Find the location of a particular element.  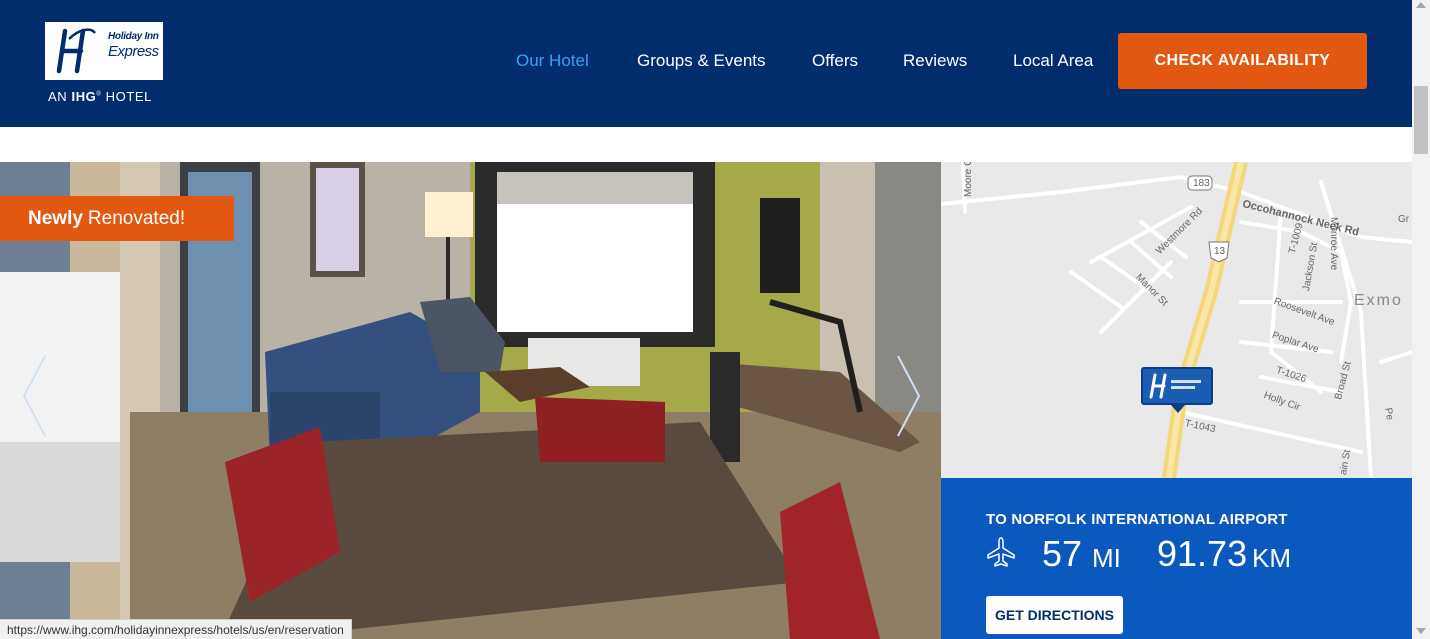

check-availability-button: CHECK AVAILABILITY is located at coordinates (1242, 61).